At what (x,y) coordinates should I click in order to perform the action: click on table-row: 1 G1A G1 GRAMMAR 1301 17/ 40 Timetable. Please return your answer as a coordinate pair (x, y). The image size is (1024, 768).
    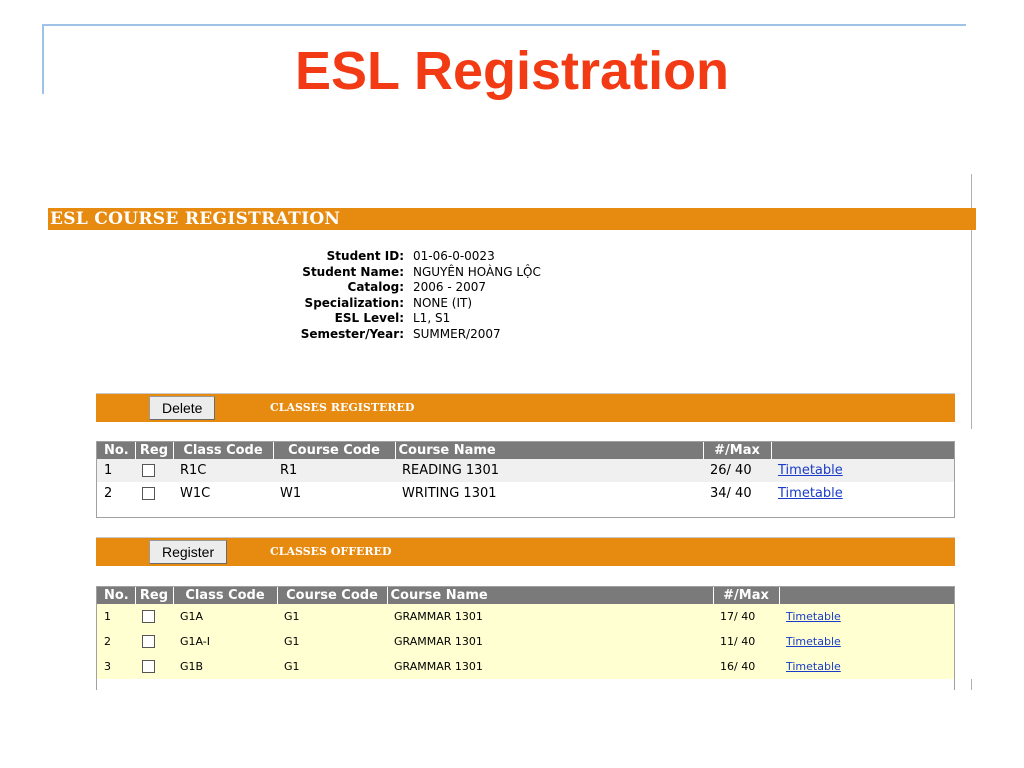
    Looking at the image, I should click on (525, 616).